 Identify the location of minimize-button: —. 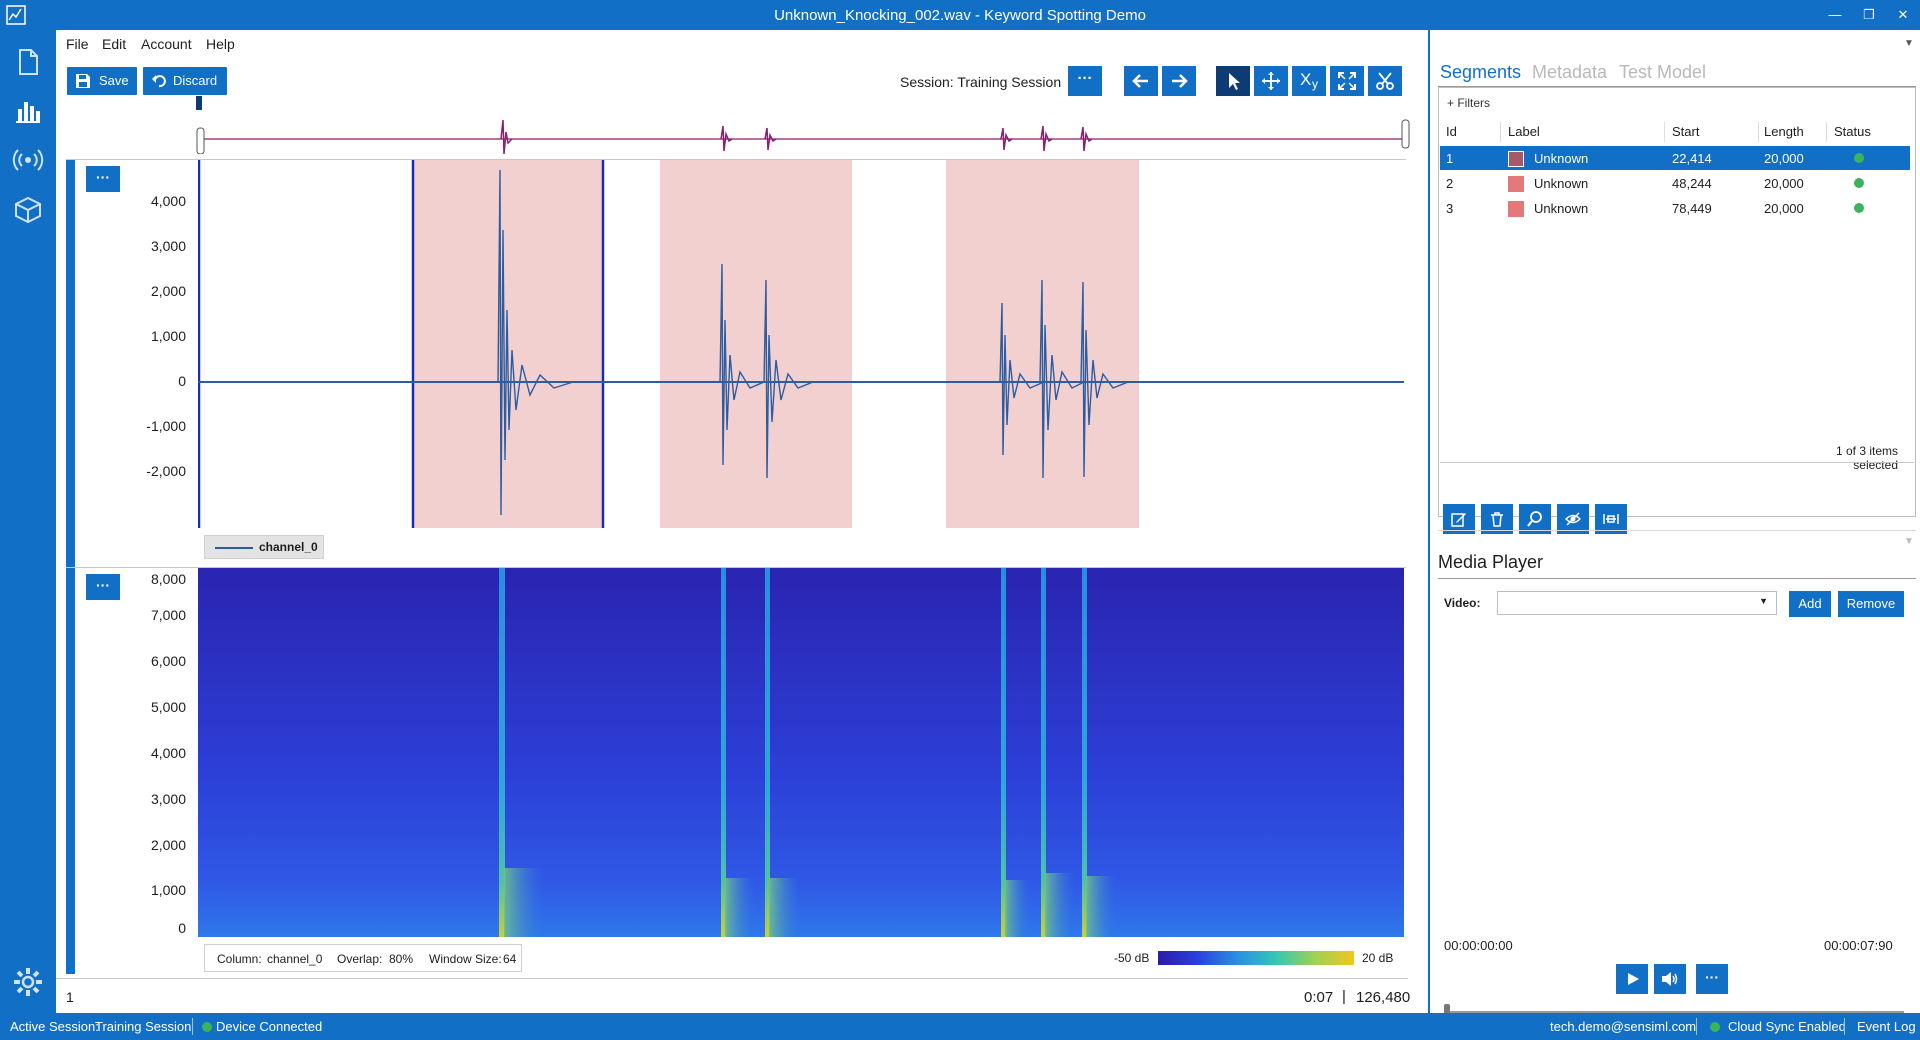
(1835, 15).